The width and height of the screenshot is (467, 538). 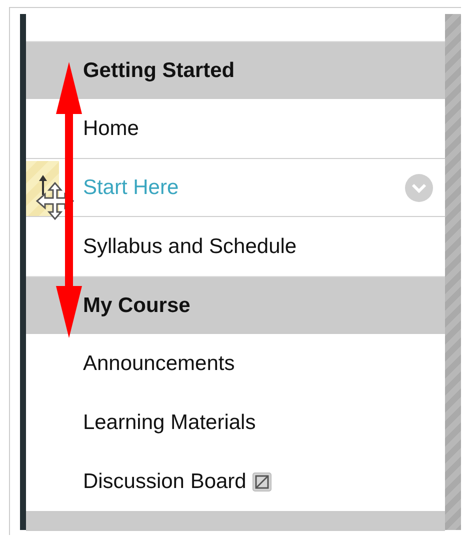 What do you see at coordinates (236, 70) in the screenshot?
I see `menu-section-header: Getting Started` at bounding box center [236, 70].